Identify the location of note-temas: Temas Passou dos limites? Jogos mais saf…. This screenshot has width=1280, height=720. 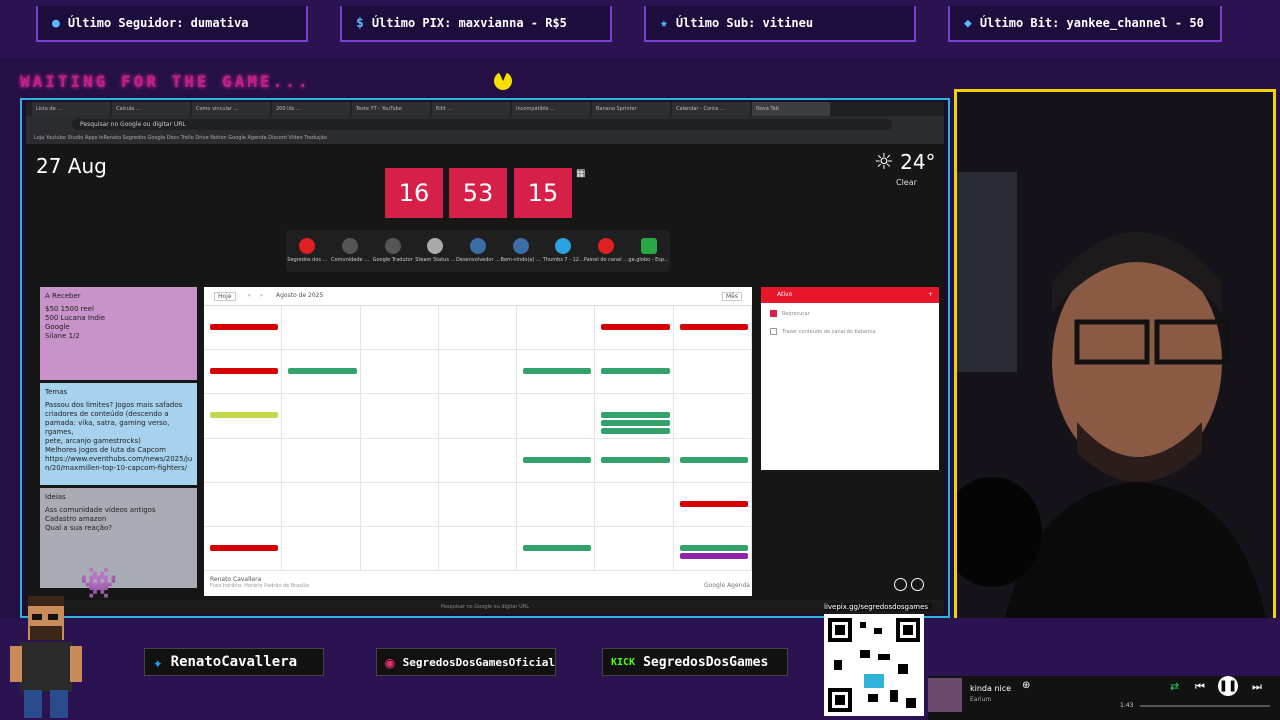
(118, 434).